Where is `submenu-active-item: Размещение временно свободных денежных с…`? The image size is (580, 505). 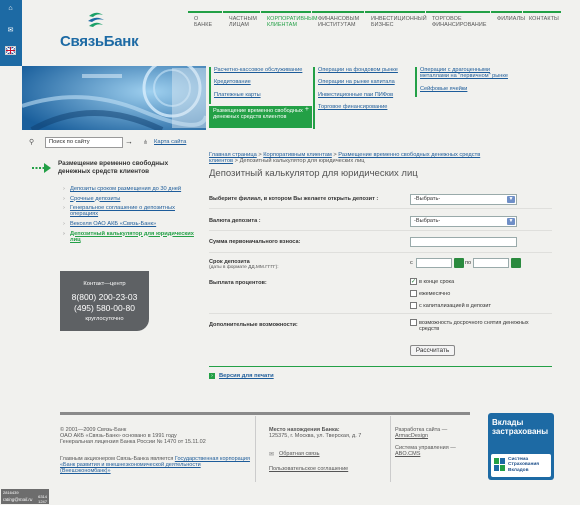
submenu-active-item: Размещение временно свободных денежных с… is located at coordinates (260, 117).